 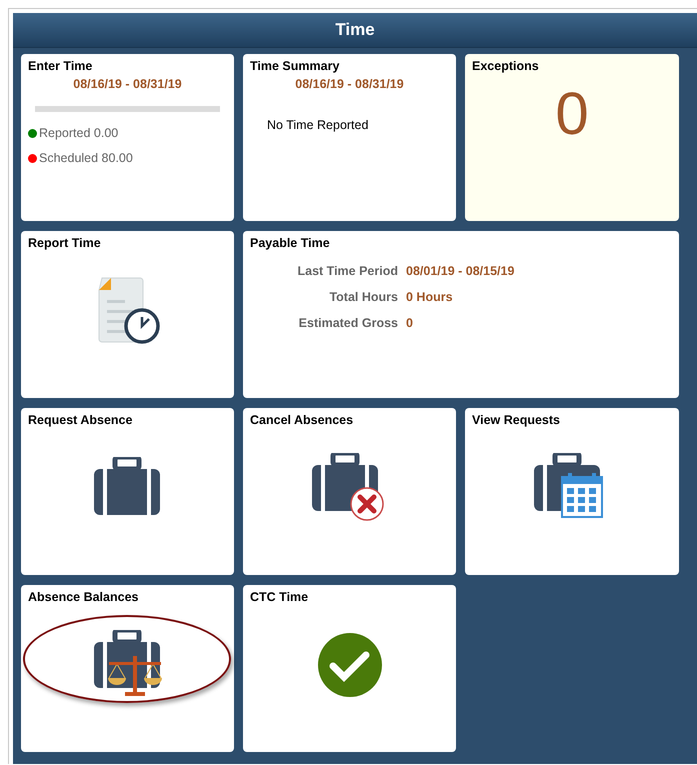 I want to click on tile: Cancel Absences, so click(x=349, y=491).